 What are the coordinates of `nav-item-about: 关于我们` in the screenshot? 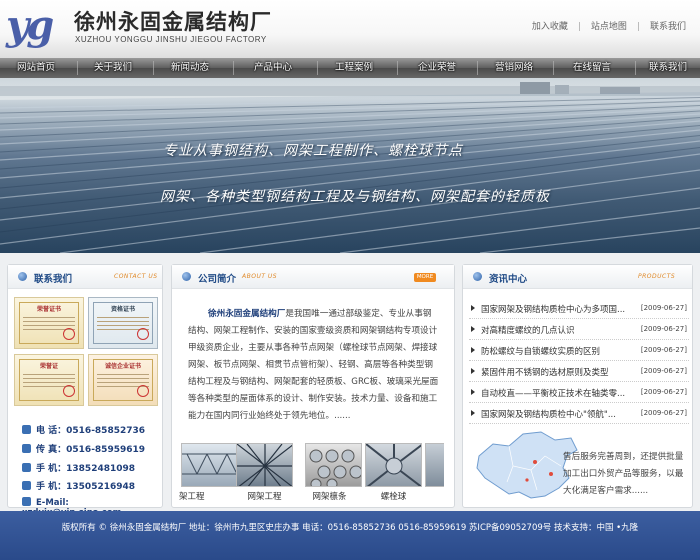 It's located at (113, 68).